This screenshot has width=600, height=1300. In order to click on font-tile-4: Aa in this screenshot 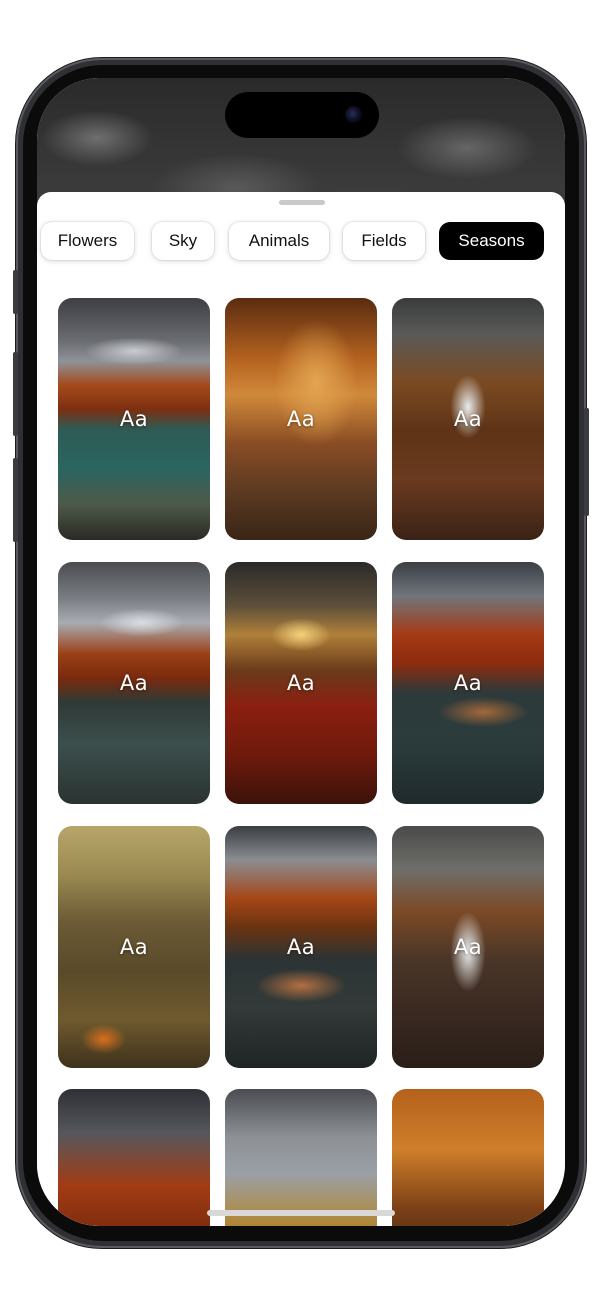, I will do `click(134, 683)`.